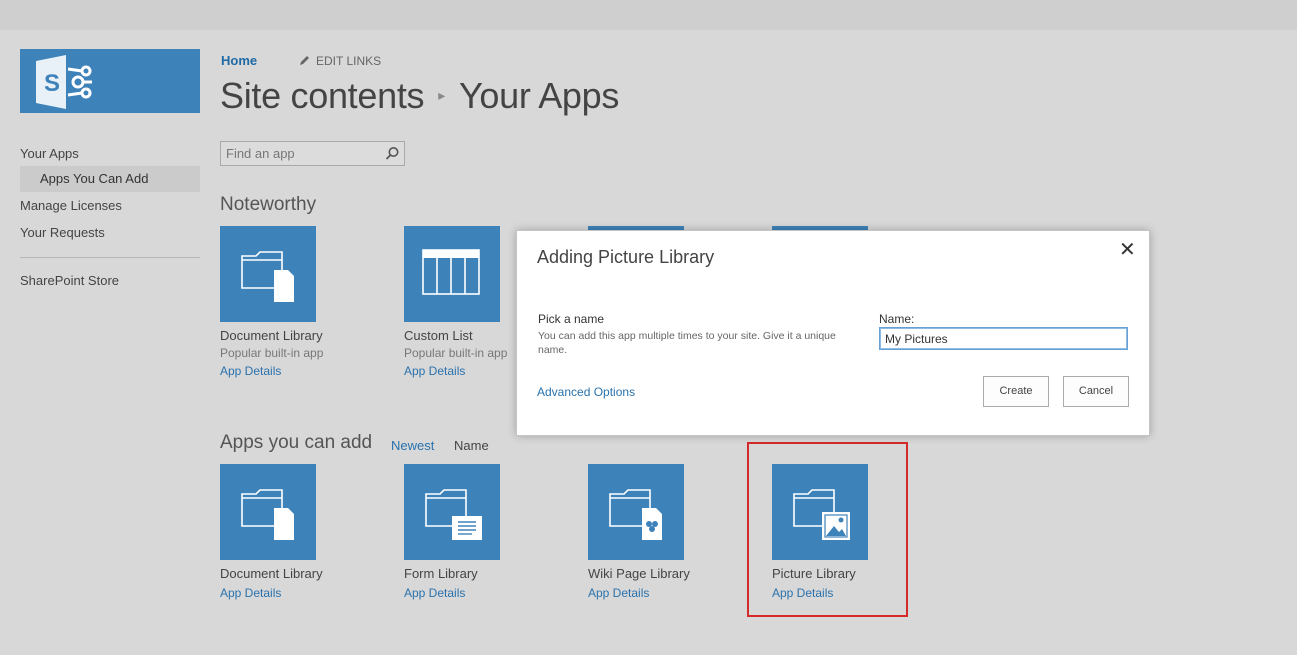 The height and width of the screenshot is (655, 1297). I want to click on breadcrumb-site-contents: Site contents, so click(322, 95).